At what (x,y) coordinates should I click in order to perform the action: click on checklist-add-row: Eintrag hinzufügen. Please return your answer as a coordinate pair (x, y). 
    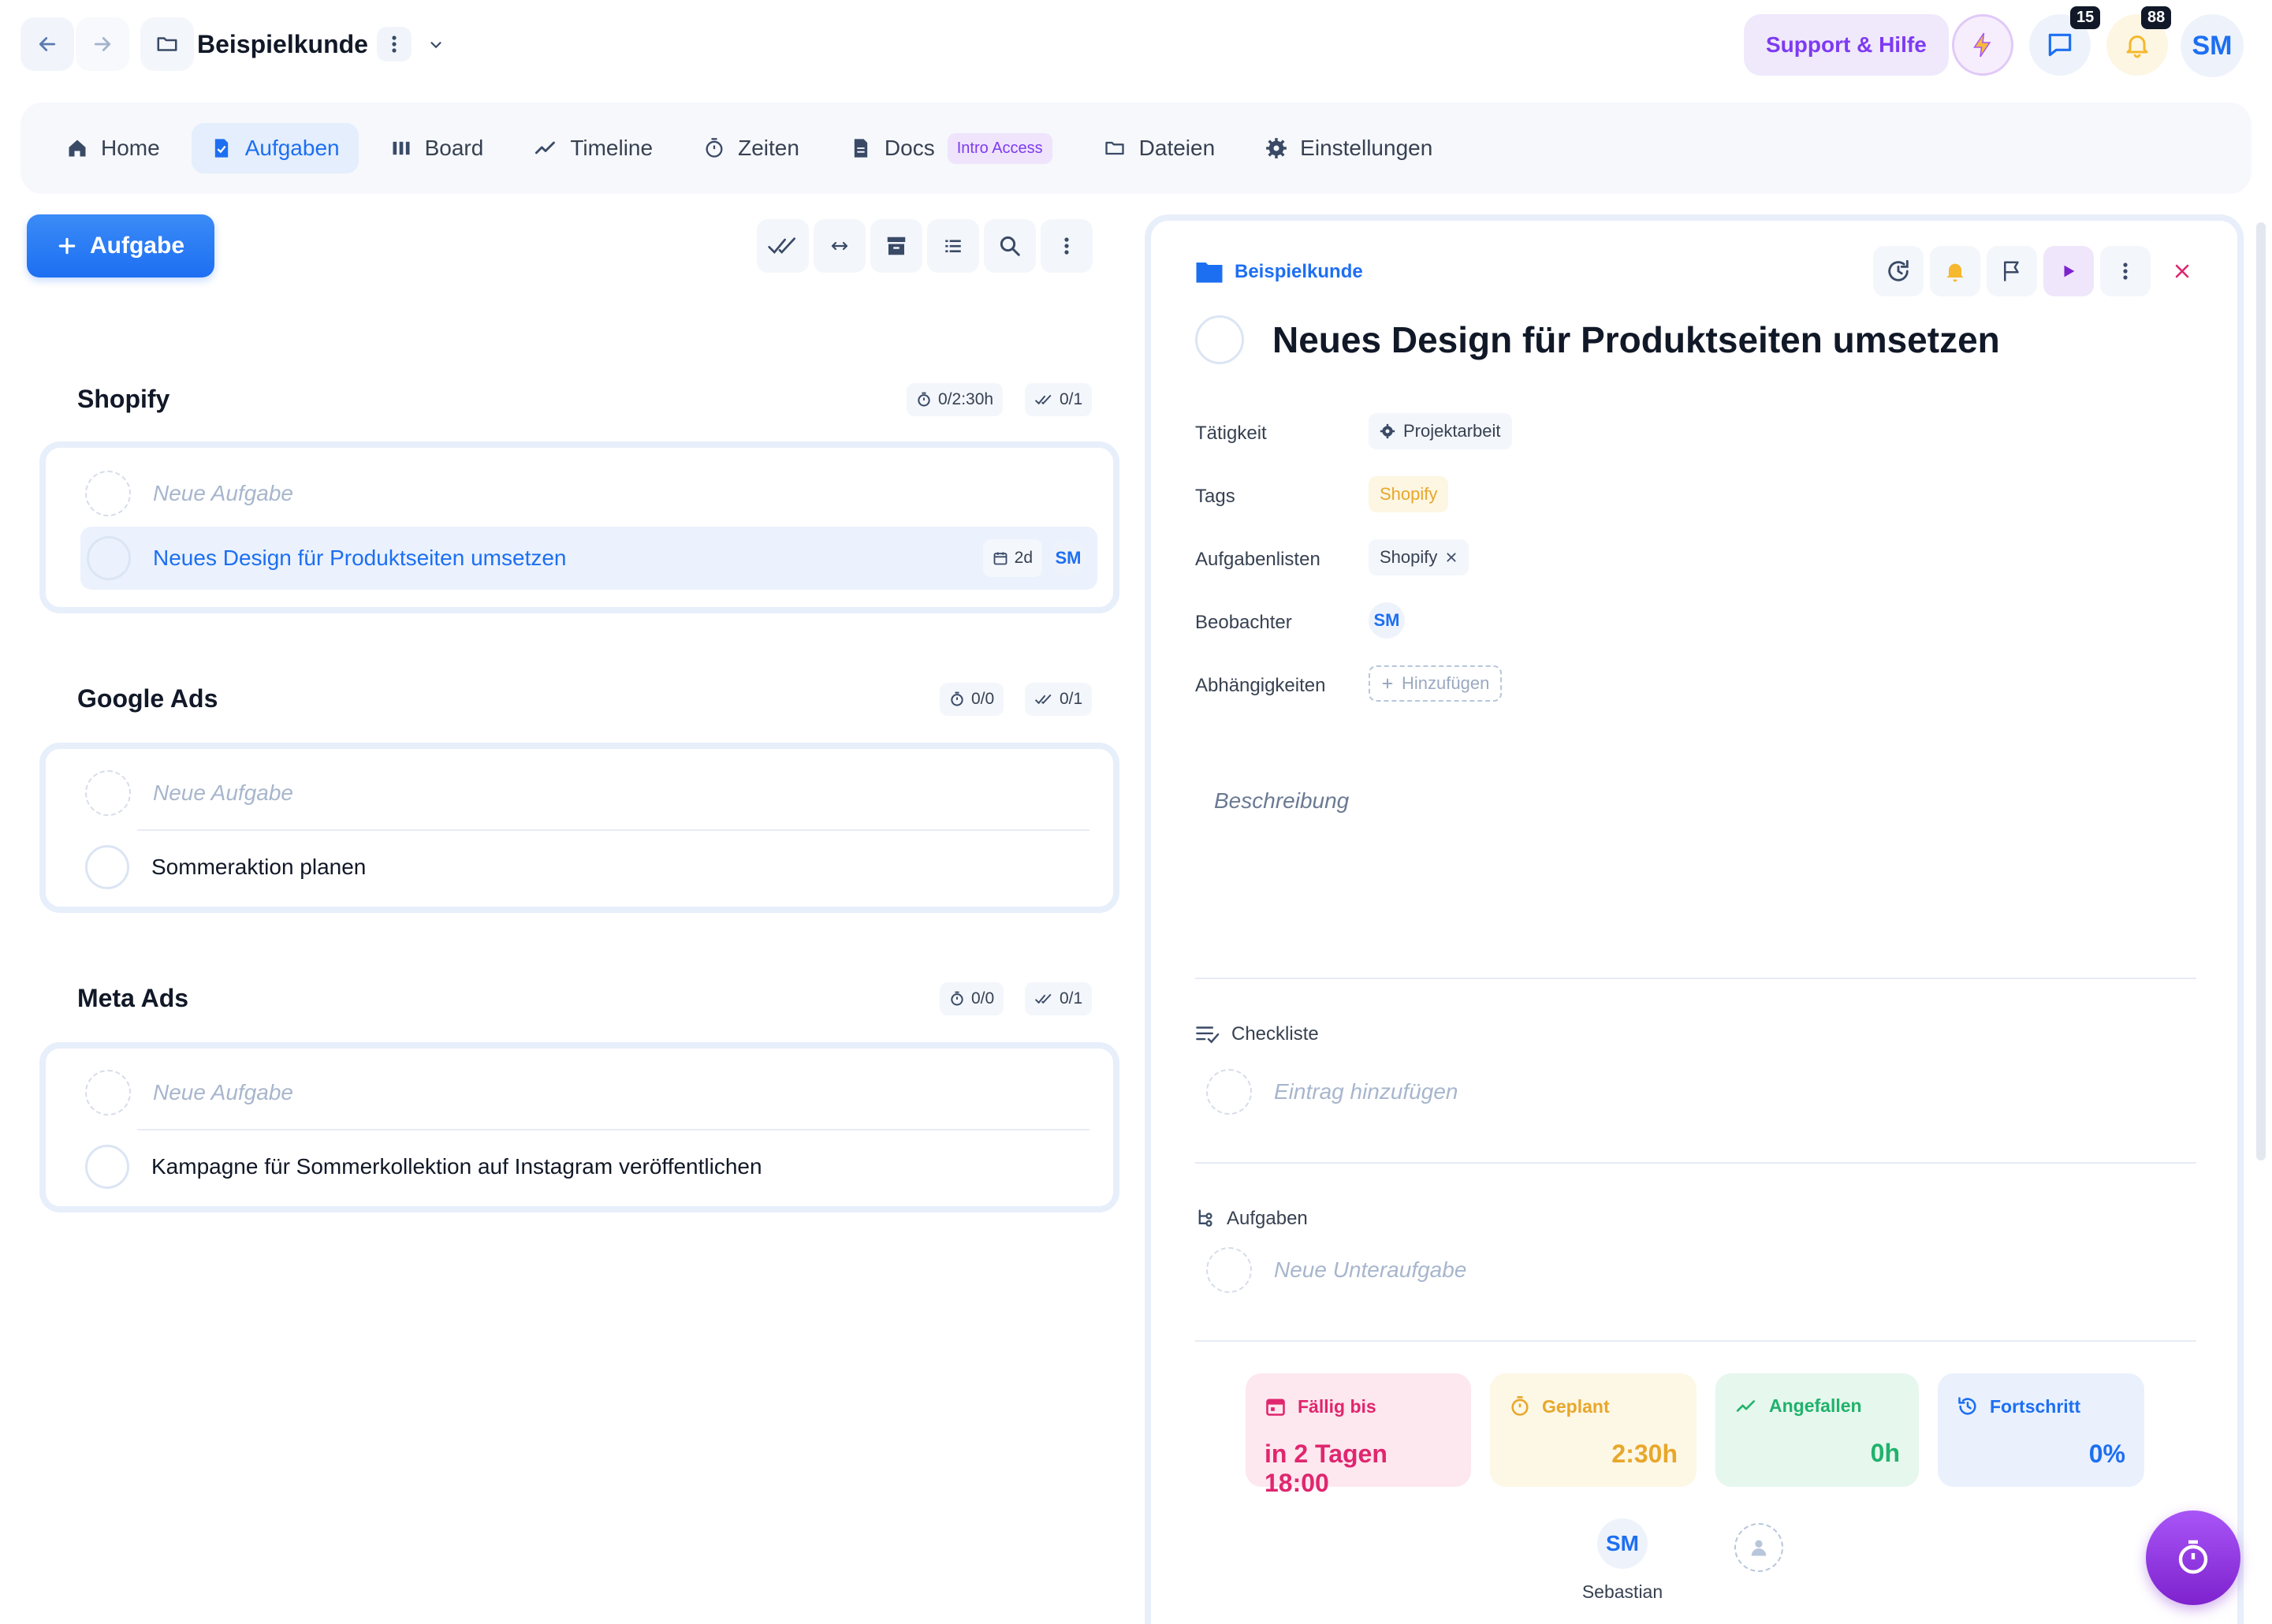
    Looking at the image, I should click on (1332, 1092).